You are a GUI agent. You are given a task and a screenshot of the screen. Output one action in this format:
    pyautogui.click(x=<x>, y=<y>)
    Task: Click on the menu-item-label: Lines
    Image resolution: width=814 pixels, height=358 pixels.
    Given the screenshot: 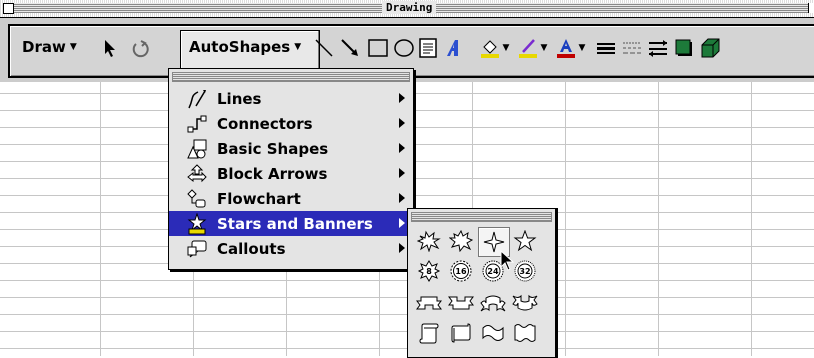 What is the action you would take?
    pyautogui.click(x=239, y=98)
    